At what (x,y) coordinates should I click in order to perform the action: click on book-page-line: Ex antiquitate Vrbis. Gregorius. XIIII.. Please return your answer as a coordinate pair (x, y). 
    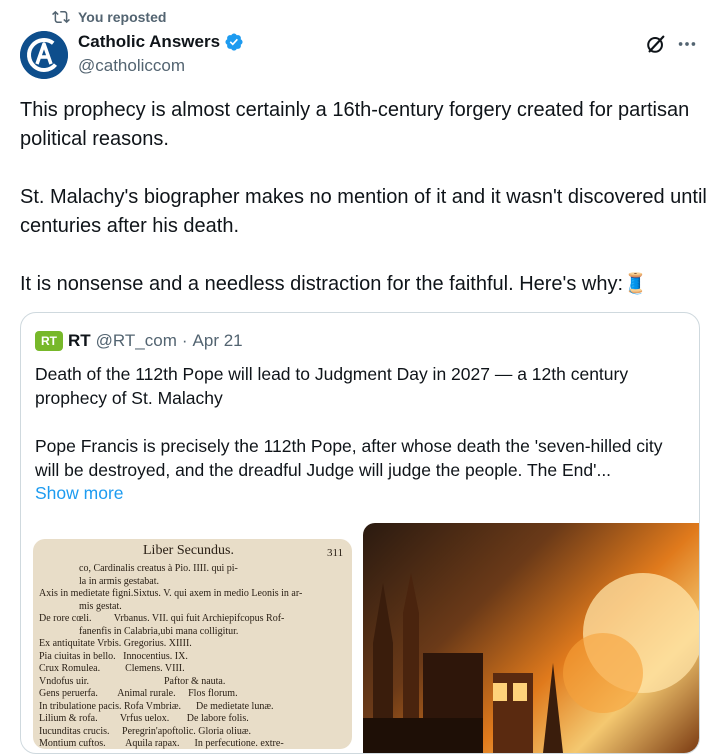
    Looking at the image, I should click on (115, 643).